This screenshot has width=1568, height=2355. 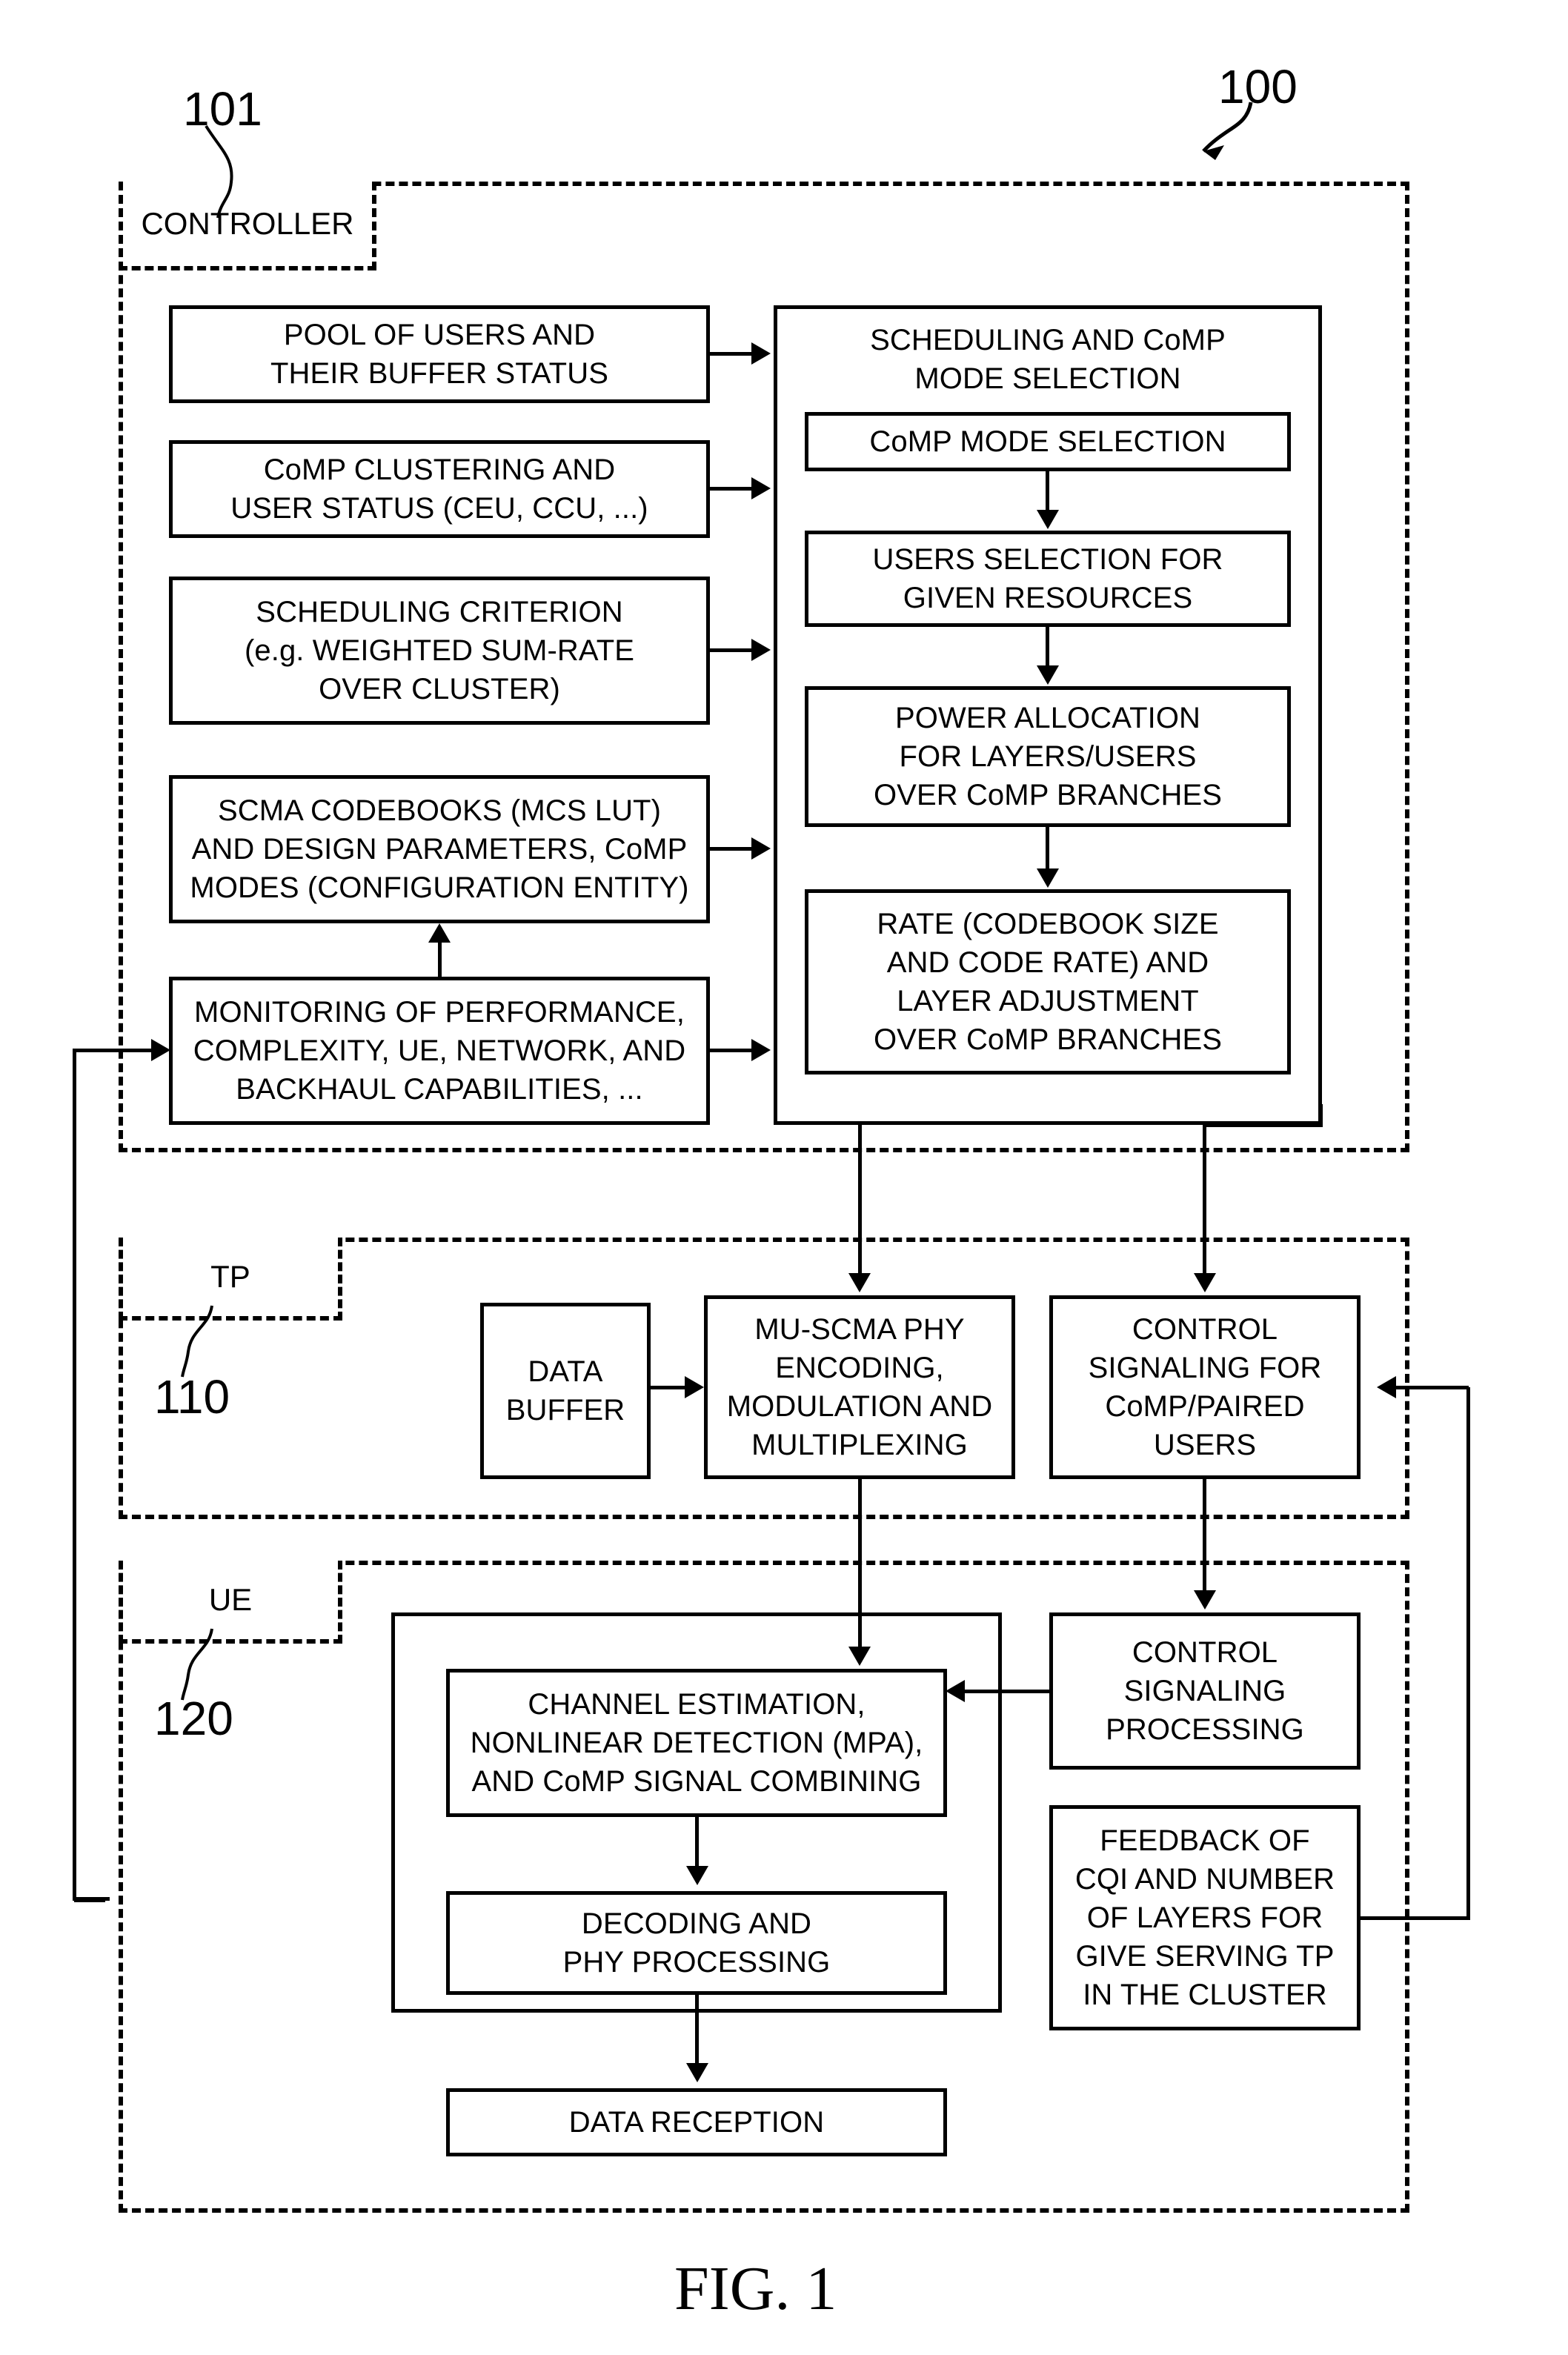 I want to click on block-comp-mode-selection: CoMP MODE SELECTION, so click(x=1048, y=441).